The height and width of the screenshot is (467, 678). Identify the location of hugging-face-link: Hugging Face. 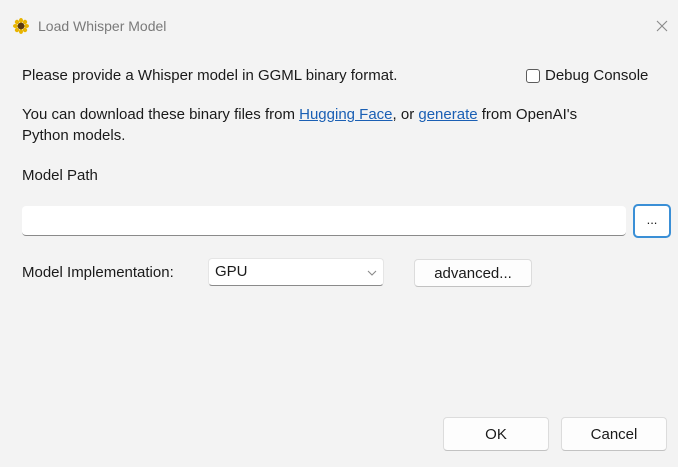
(345, 114).